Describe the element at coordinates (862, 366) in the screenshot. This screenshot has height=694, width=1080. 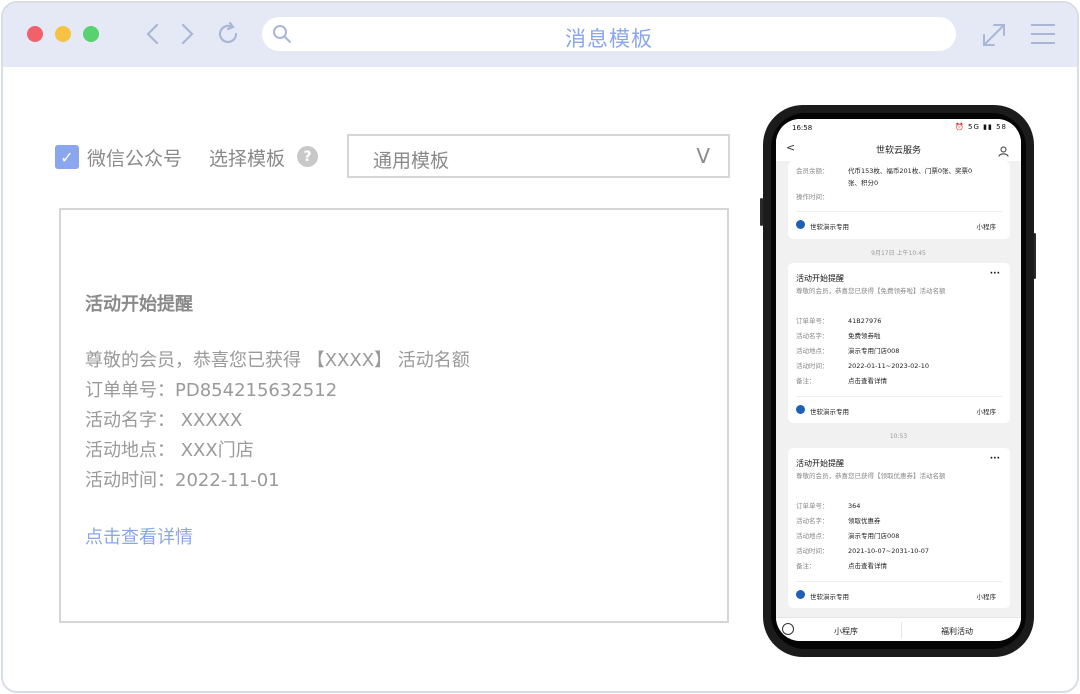
I see `card-row: 活动时间： 2022-01-11~2023-02-10` at that location.